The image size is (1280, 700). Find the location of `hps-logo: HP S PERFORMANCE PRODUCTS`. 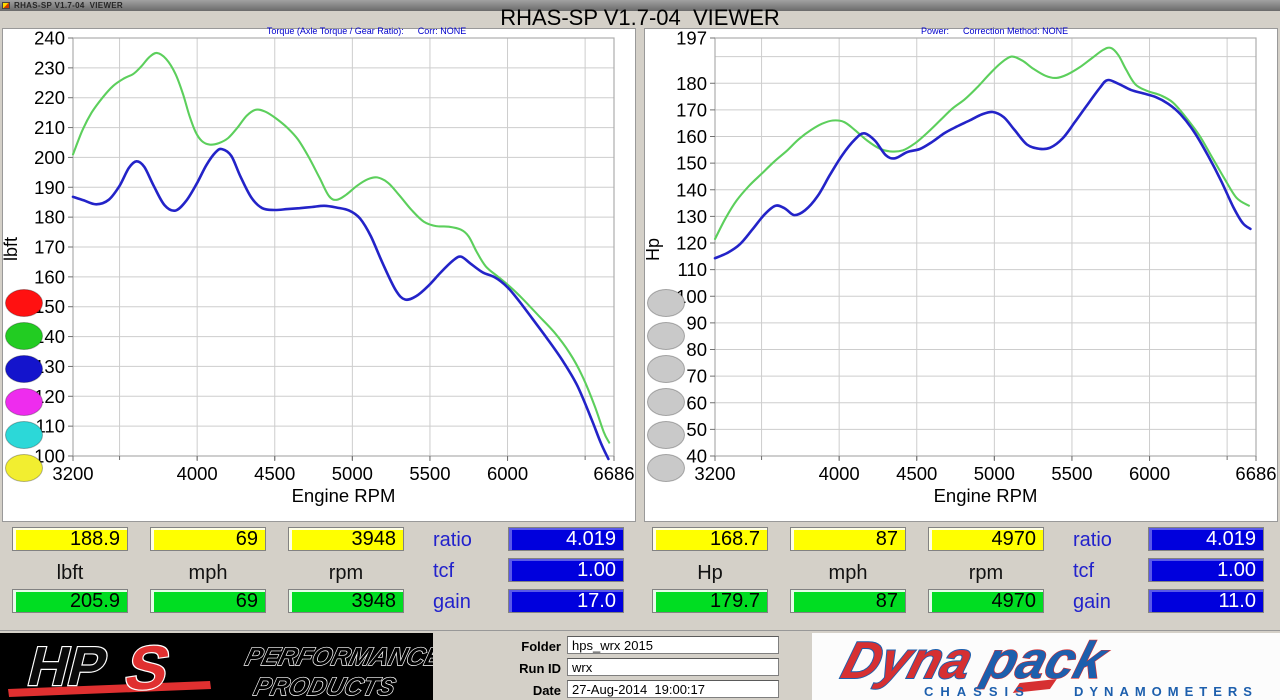

hps-logo: HP S PERFORMANCE PRODUCTS is located at coordinates (223, 666).